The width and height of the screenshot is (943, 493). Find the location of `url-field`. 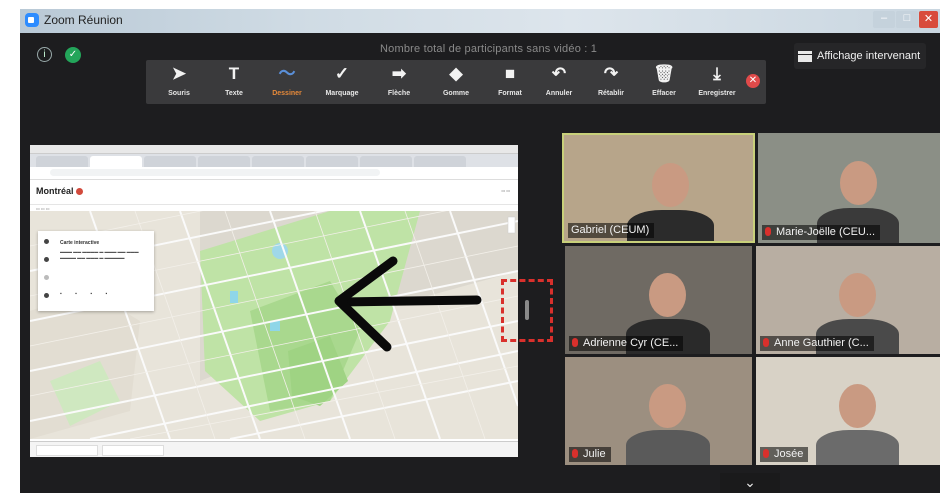

url-field is located at coordinates (215, 172).